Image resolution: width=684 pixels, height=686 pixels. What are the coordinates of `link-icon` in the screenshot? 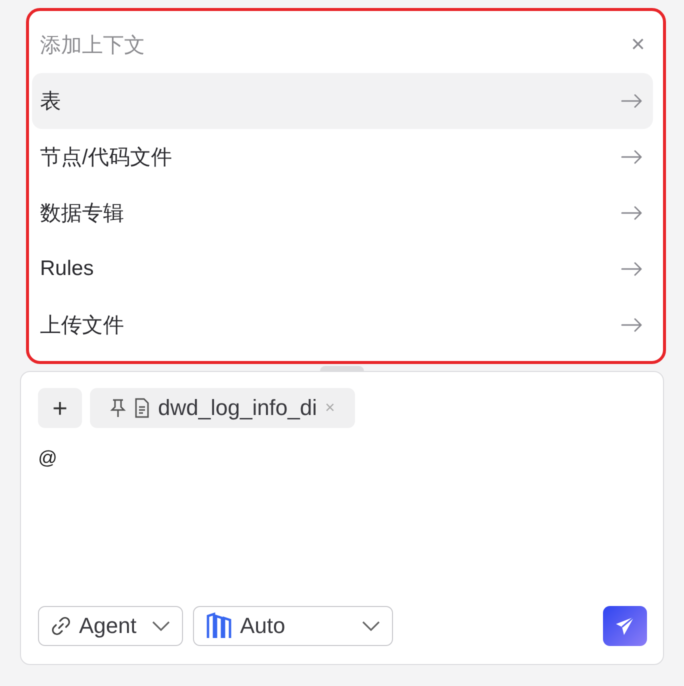 It's located at (61, 626).